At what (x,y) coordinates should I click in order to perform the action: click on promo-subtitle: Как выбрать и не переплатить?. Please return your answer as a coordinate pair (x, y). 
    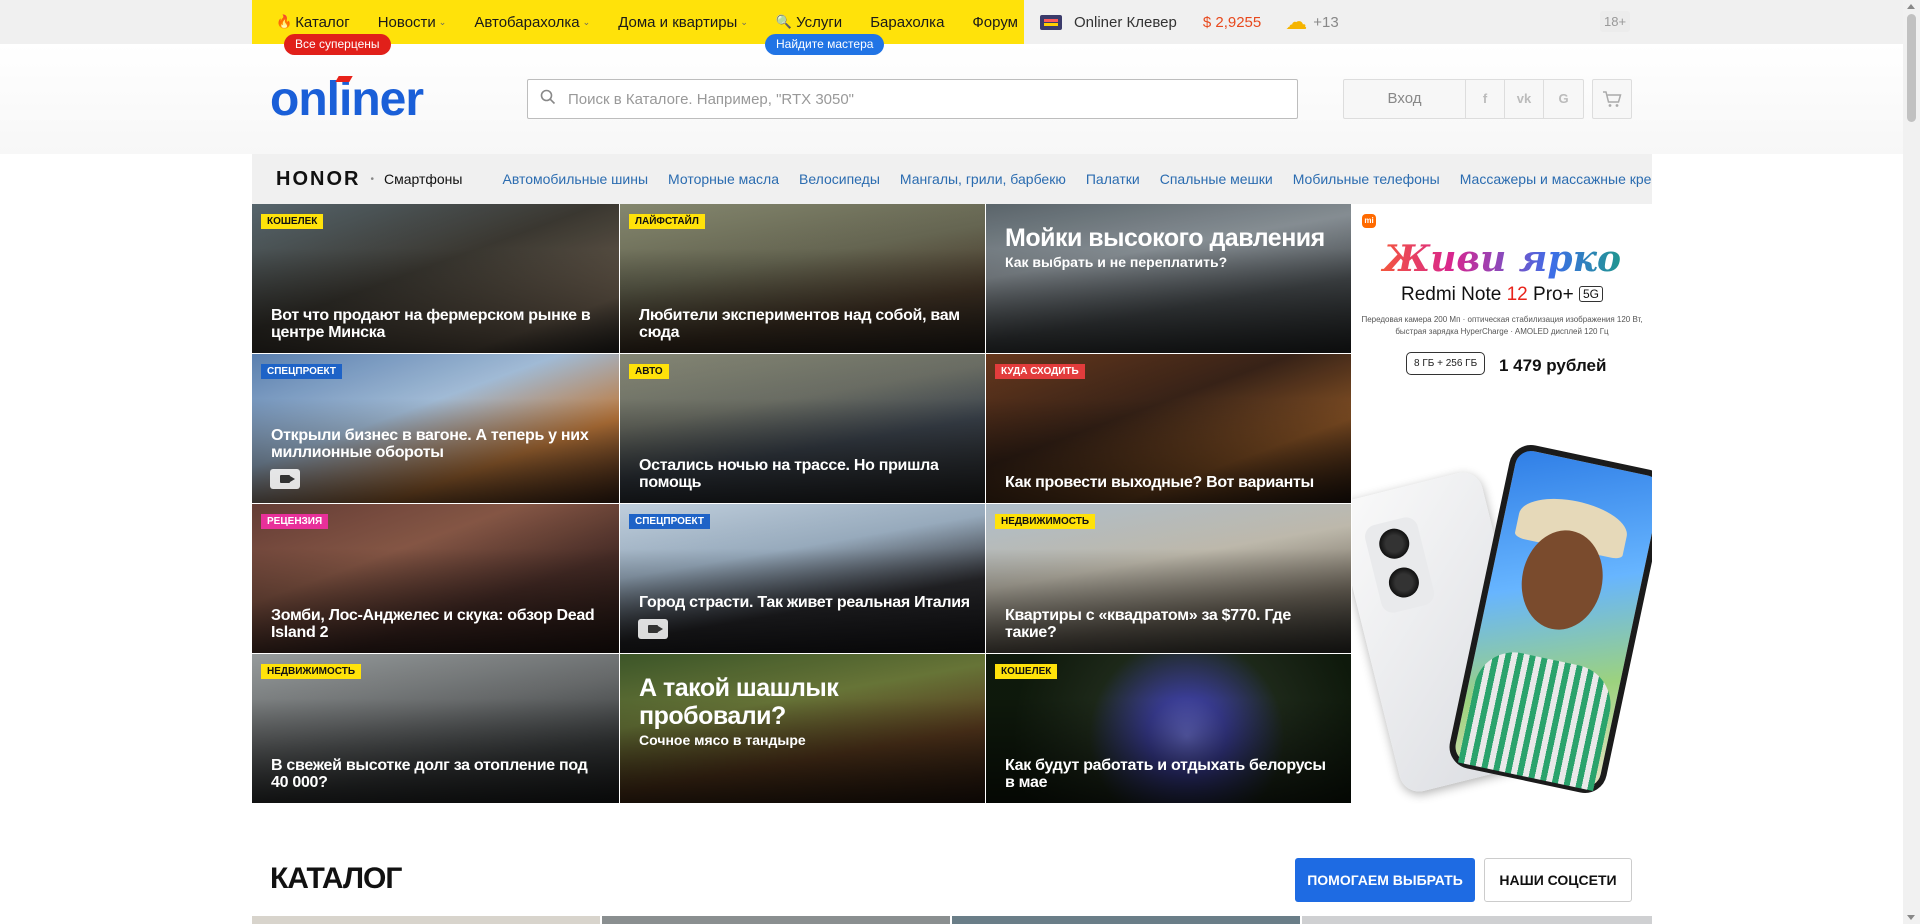
    Looking at the image, I should click on (1116, 262).